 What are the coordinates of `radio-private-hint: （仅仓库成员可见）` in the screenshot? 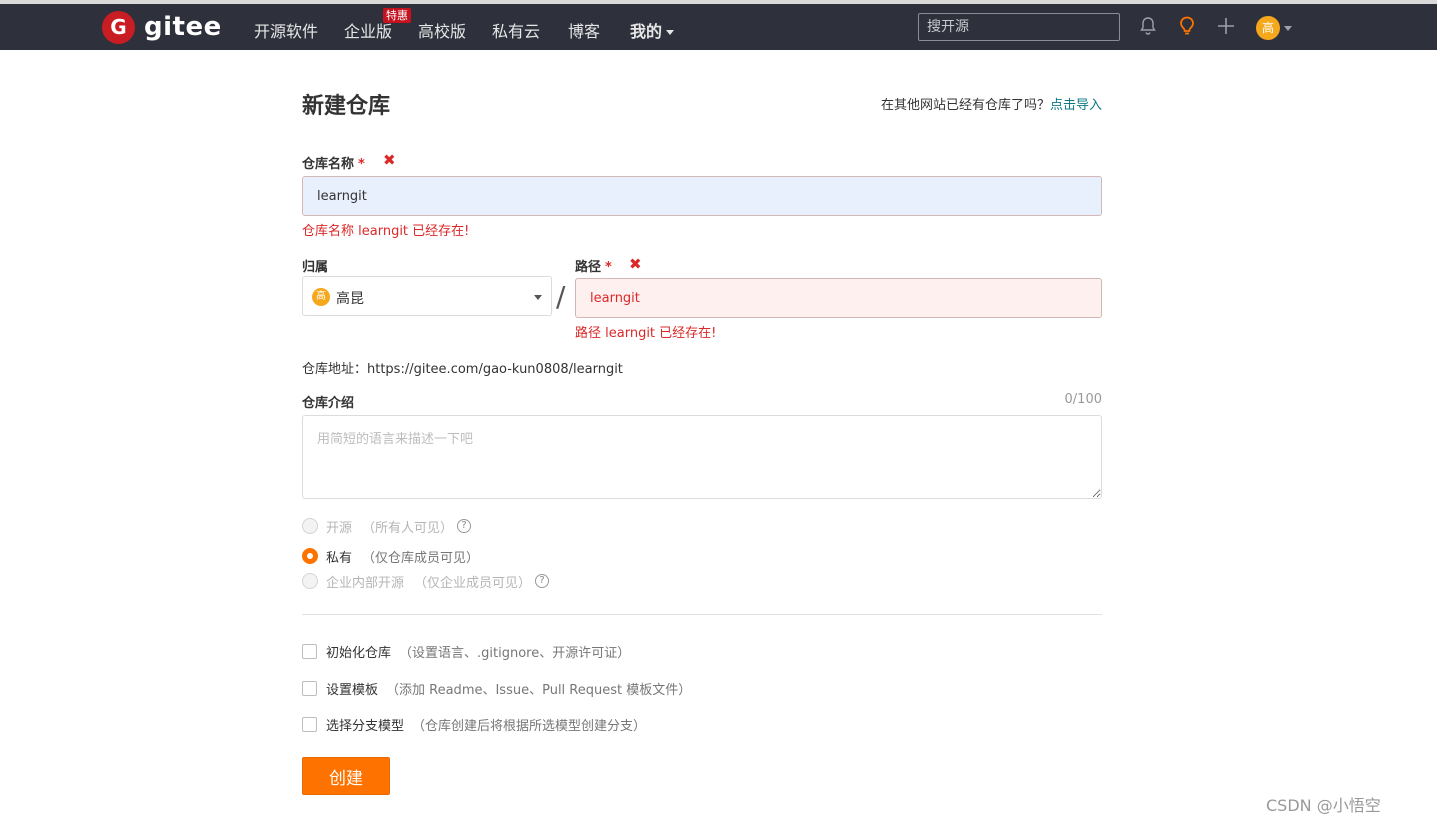 It's located at (421, 558).